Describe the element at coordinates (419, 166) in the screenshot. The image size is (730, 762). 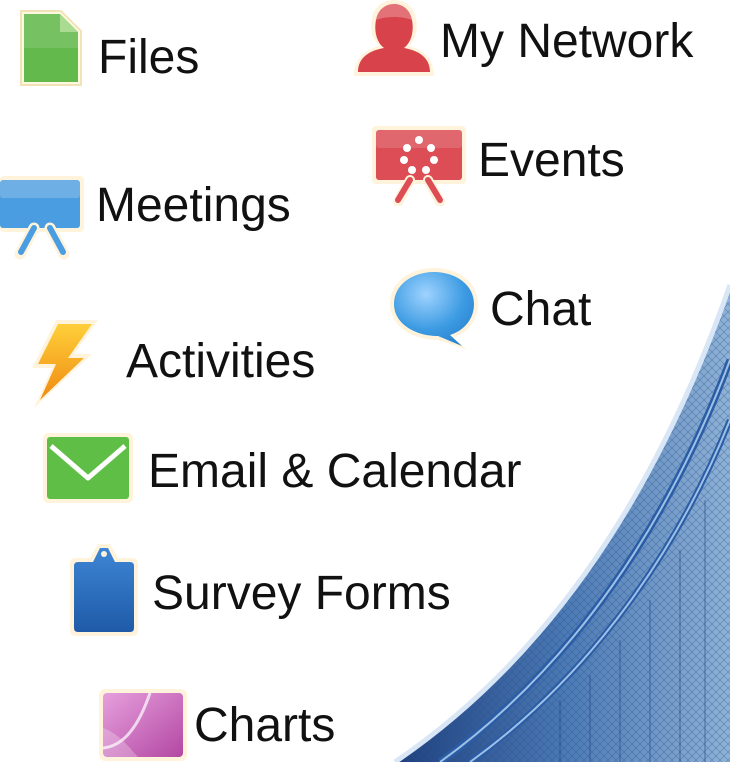
I see `presentation-board-icon` at that location.